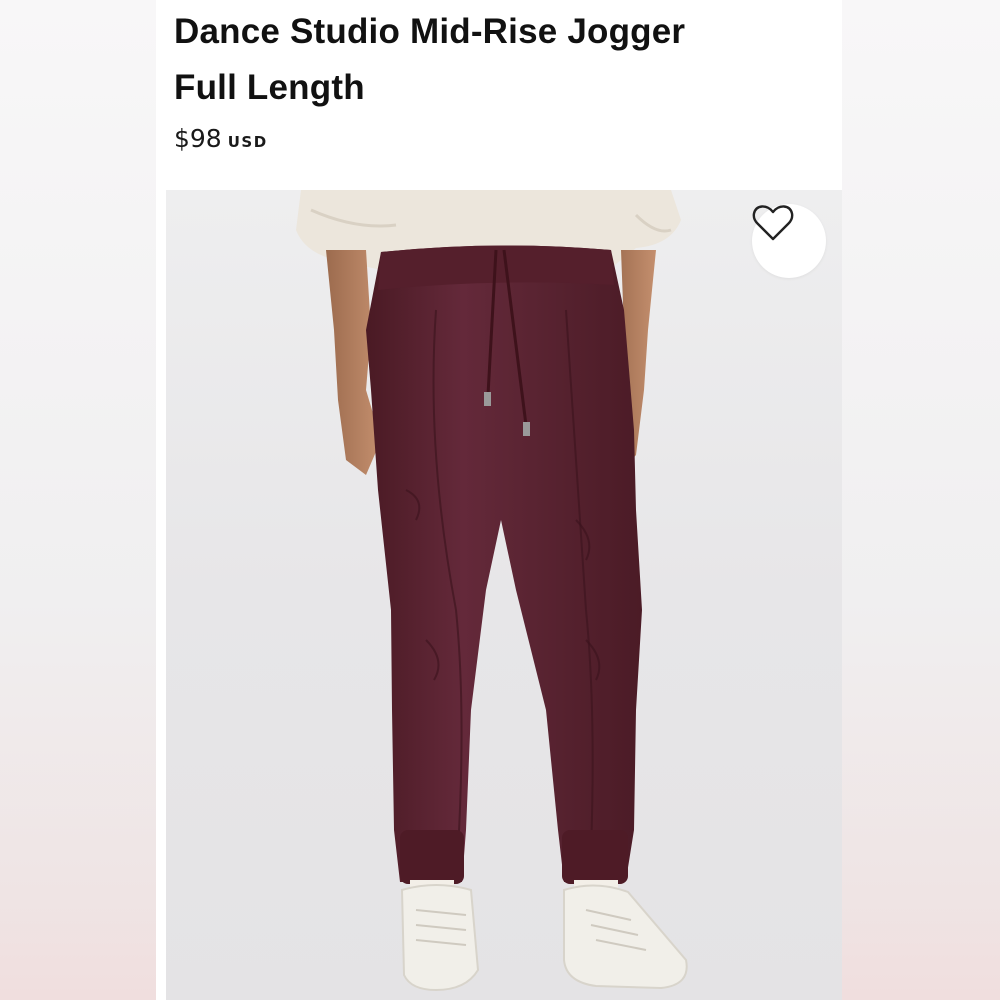 This screenshot has width=1000, height=1000. I want to click on price-row: $98 USD, so click(221, 144).